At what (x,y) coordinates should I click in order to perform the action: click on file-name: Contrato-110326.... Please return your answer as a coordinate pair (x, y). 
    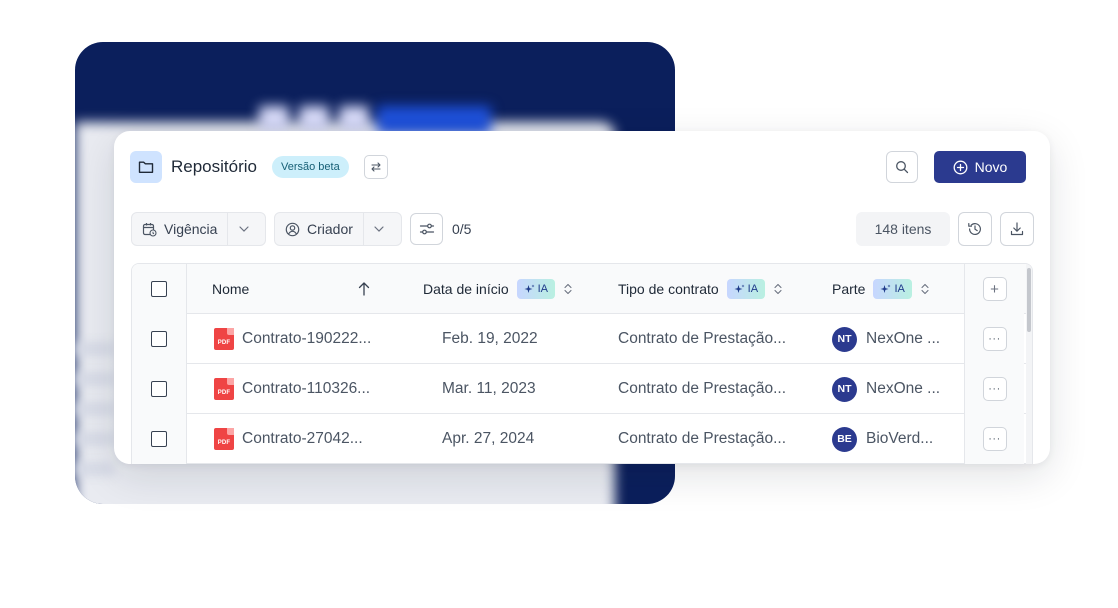
    Looking at the image, I should click on (306, 388).